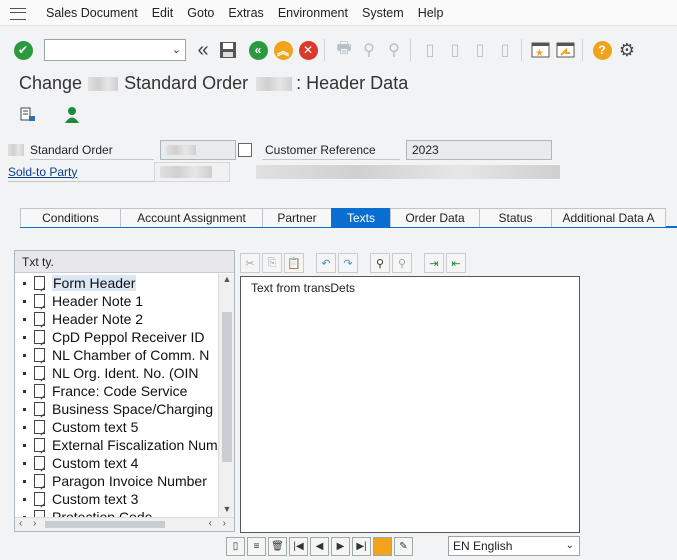 Image resolution: width=677 pixels, height=560 pixels. I want to click on tab-partner: Partner, so click(297, 217).